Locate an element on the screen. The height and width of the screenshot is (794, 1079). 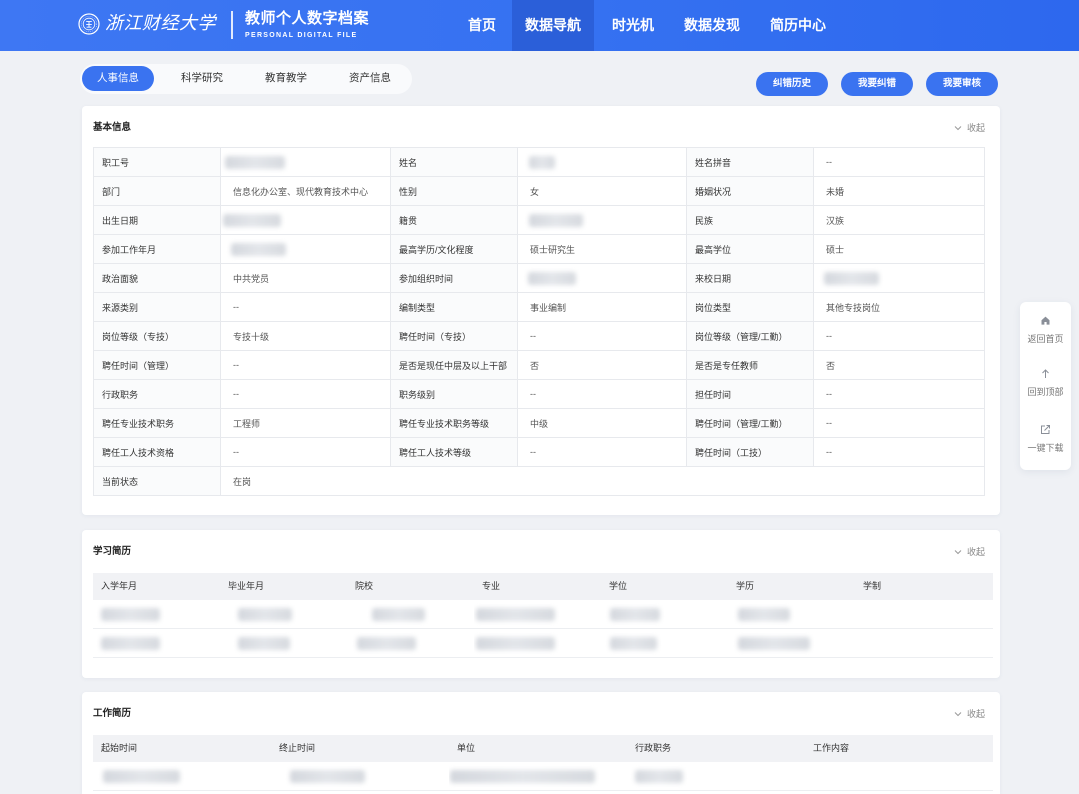
nav-data-navigation: 数据导航 is located at coordinates (553, 25).